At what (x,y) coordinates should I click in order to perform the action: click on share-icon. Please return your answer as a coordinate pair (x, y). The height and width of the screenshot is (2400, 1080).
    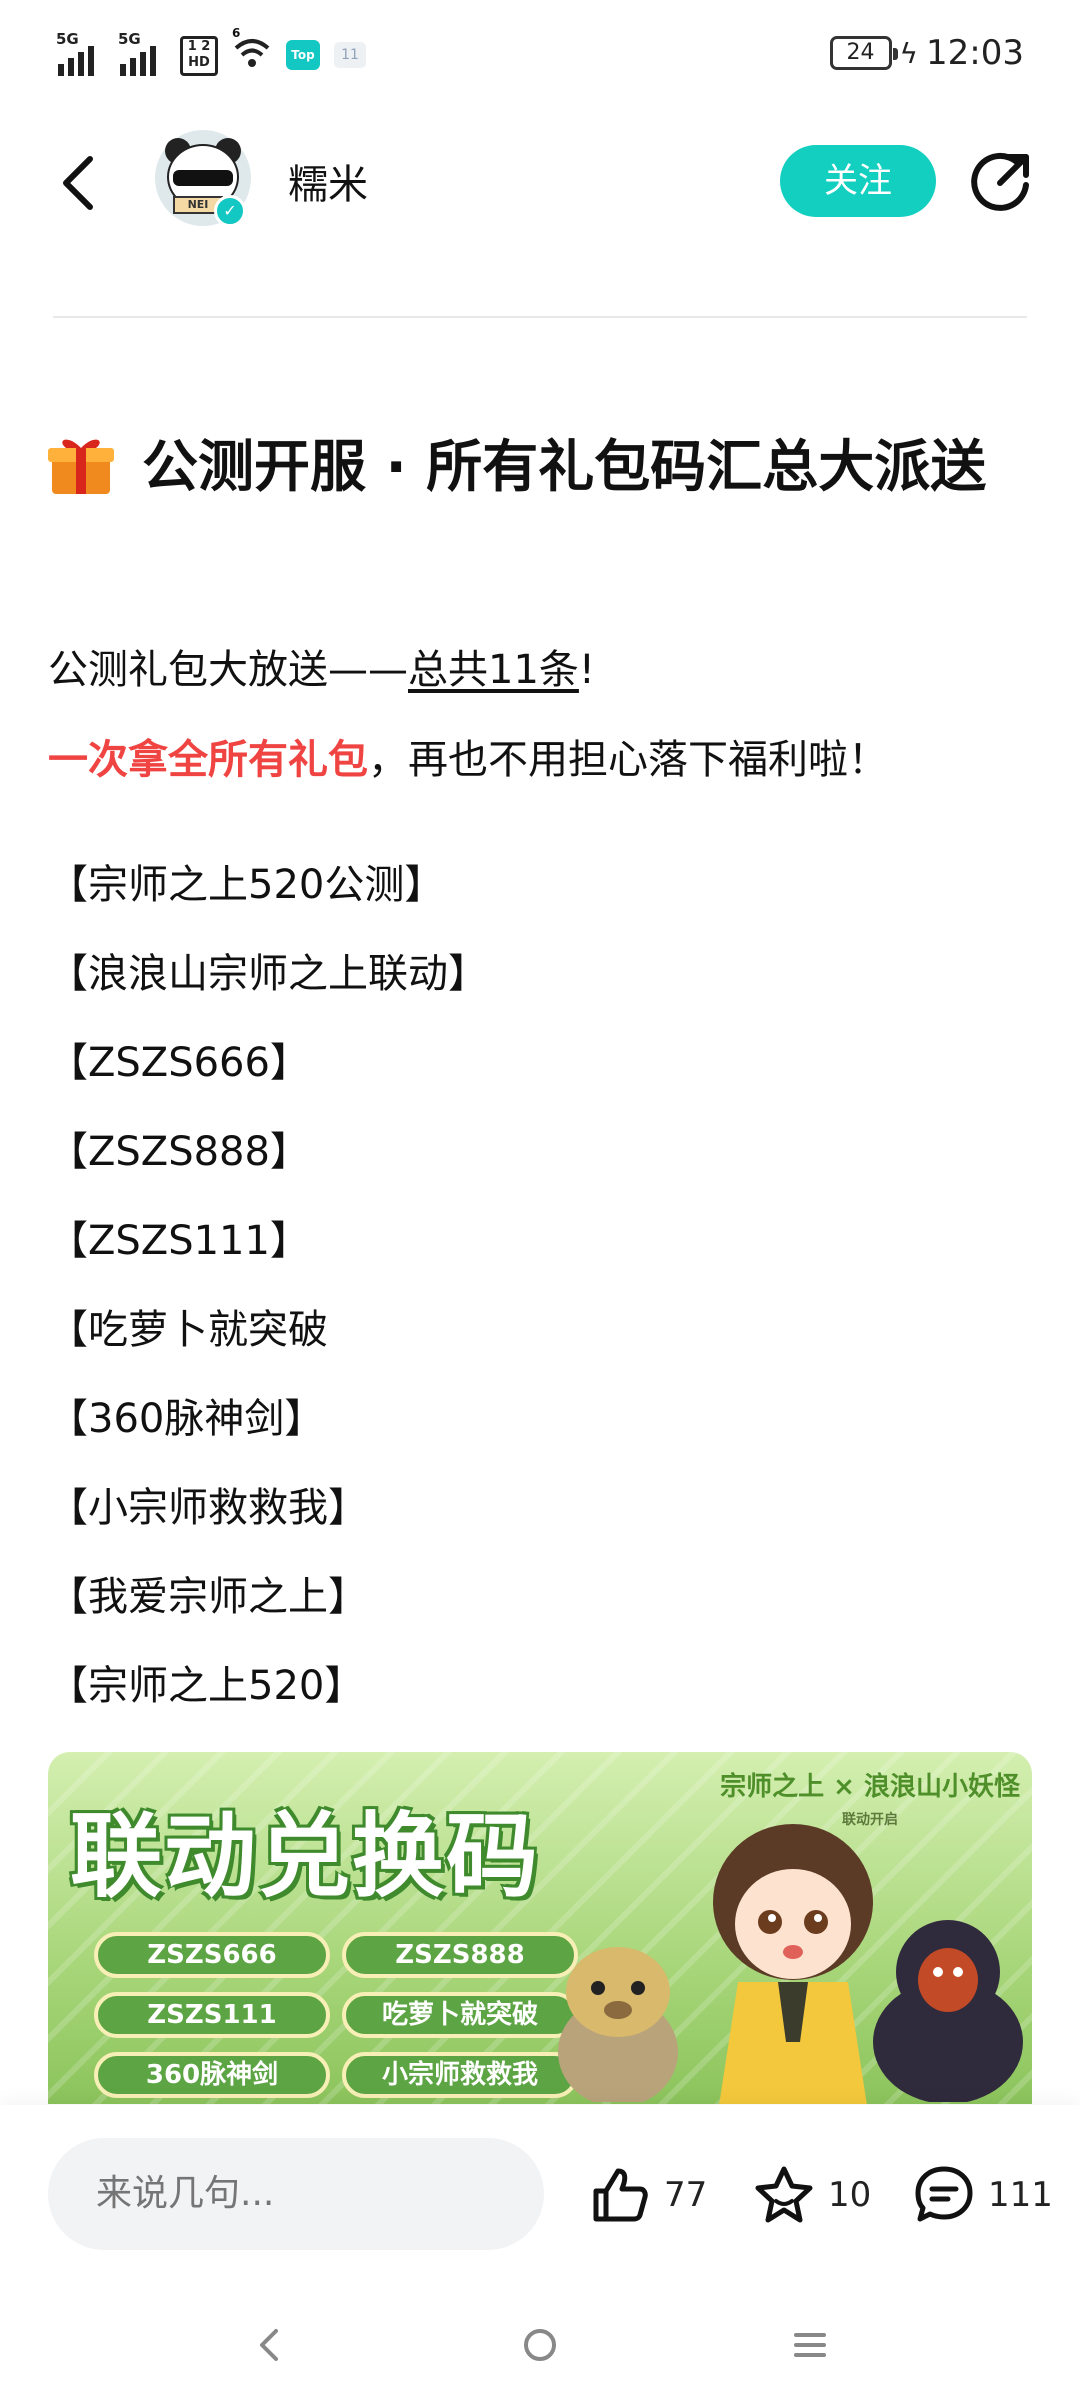
    Looking at the image, I should click on (1000, 181).